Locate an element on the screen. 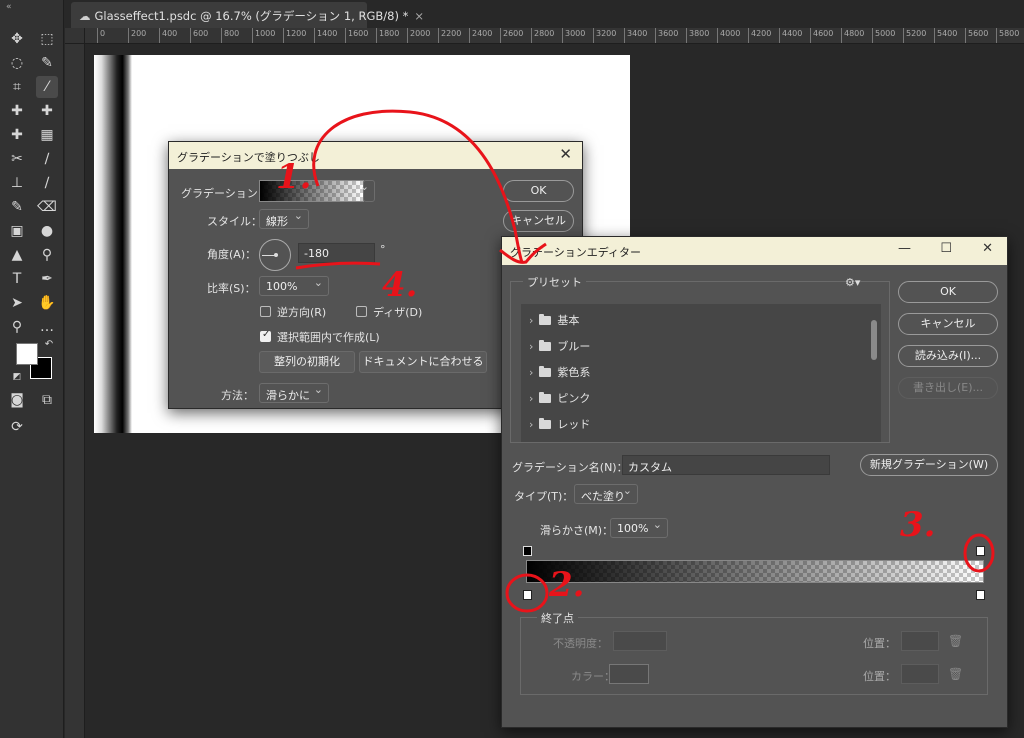  default-colors-icon: ◩ is located at coordinates (17, 377).